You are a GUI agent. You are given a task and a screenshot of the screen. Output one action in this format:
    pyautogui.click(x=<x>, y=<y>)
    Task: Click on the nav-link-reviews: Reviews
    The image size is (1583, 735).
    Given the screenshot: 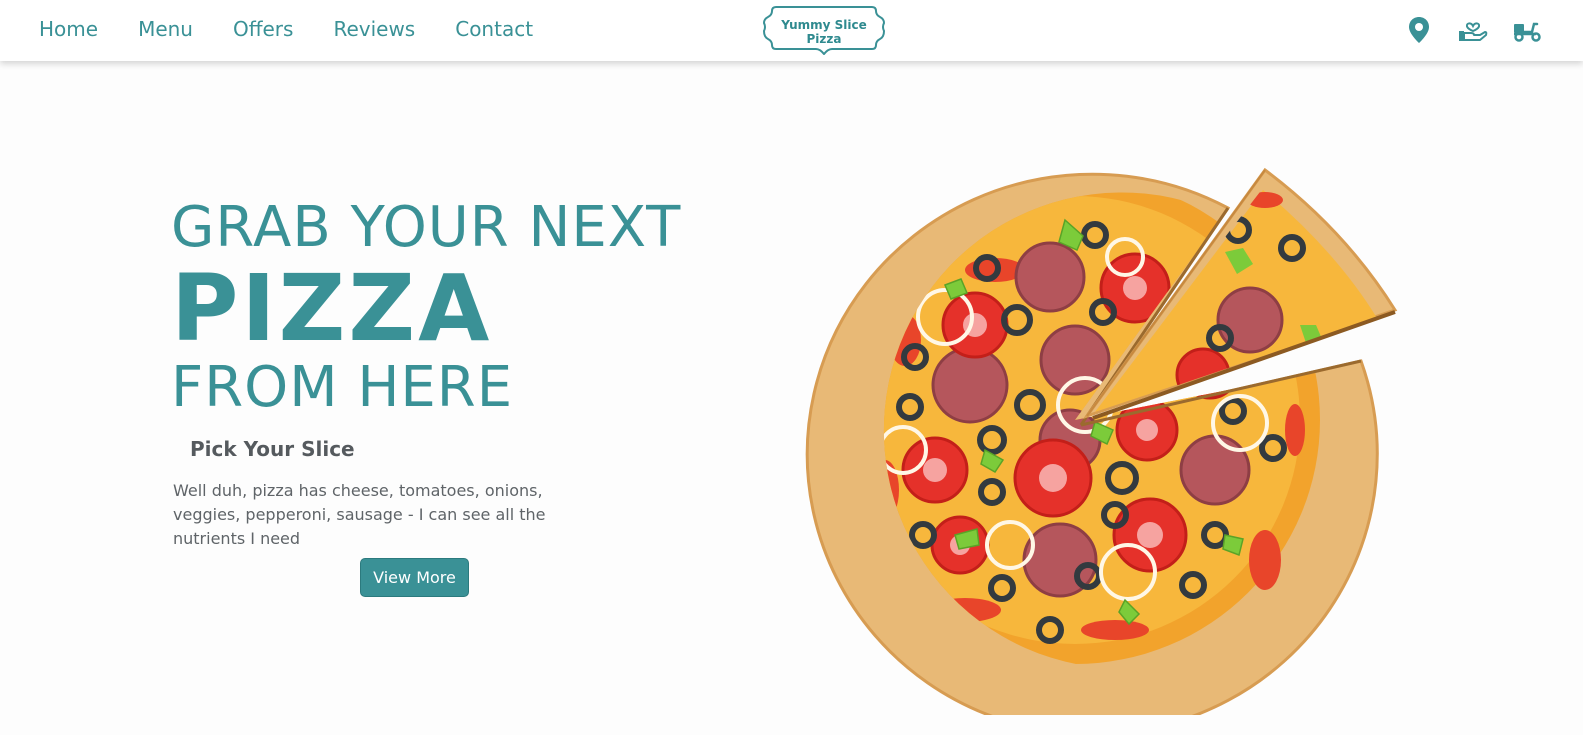 What is the action you would take?
    pyautogui.click(x=374, y=29)
    